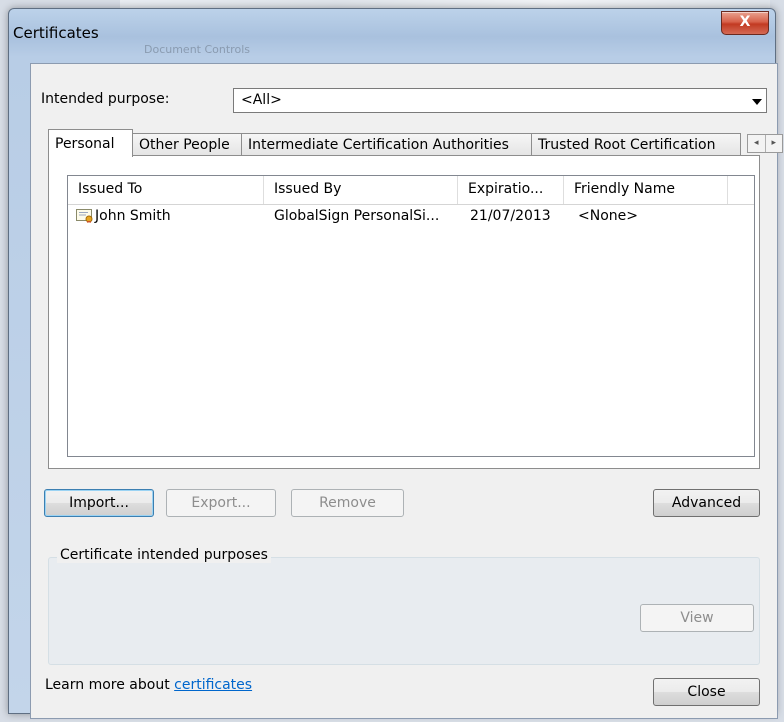  Describe the element at coordinates (187, 144) in the screenshot. I see `tab-other-people: Other People` at that location.